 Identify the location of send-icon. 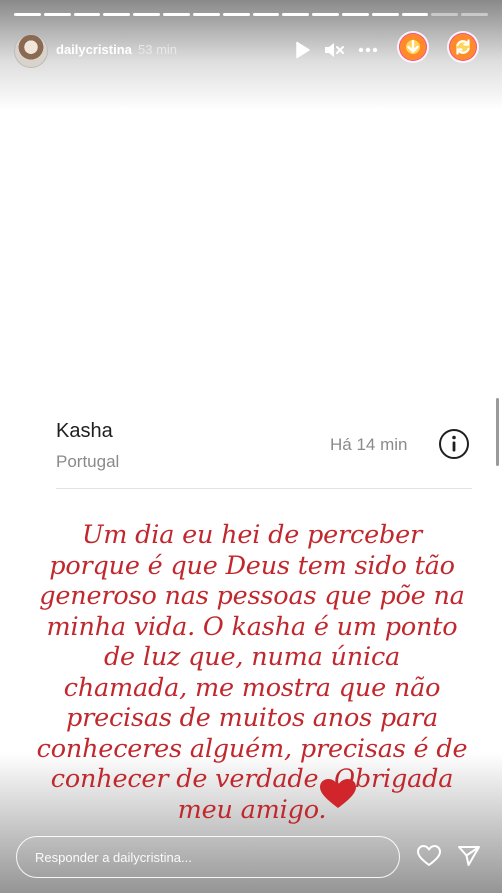
(469, 856).